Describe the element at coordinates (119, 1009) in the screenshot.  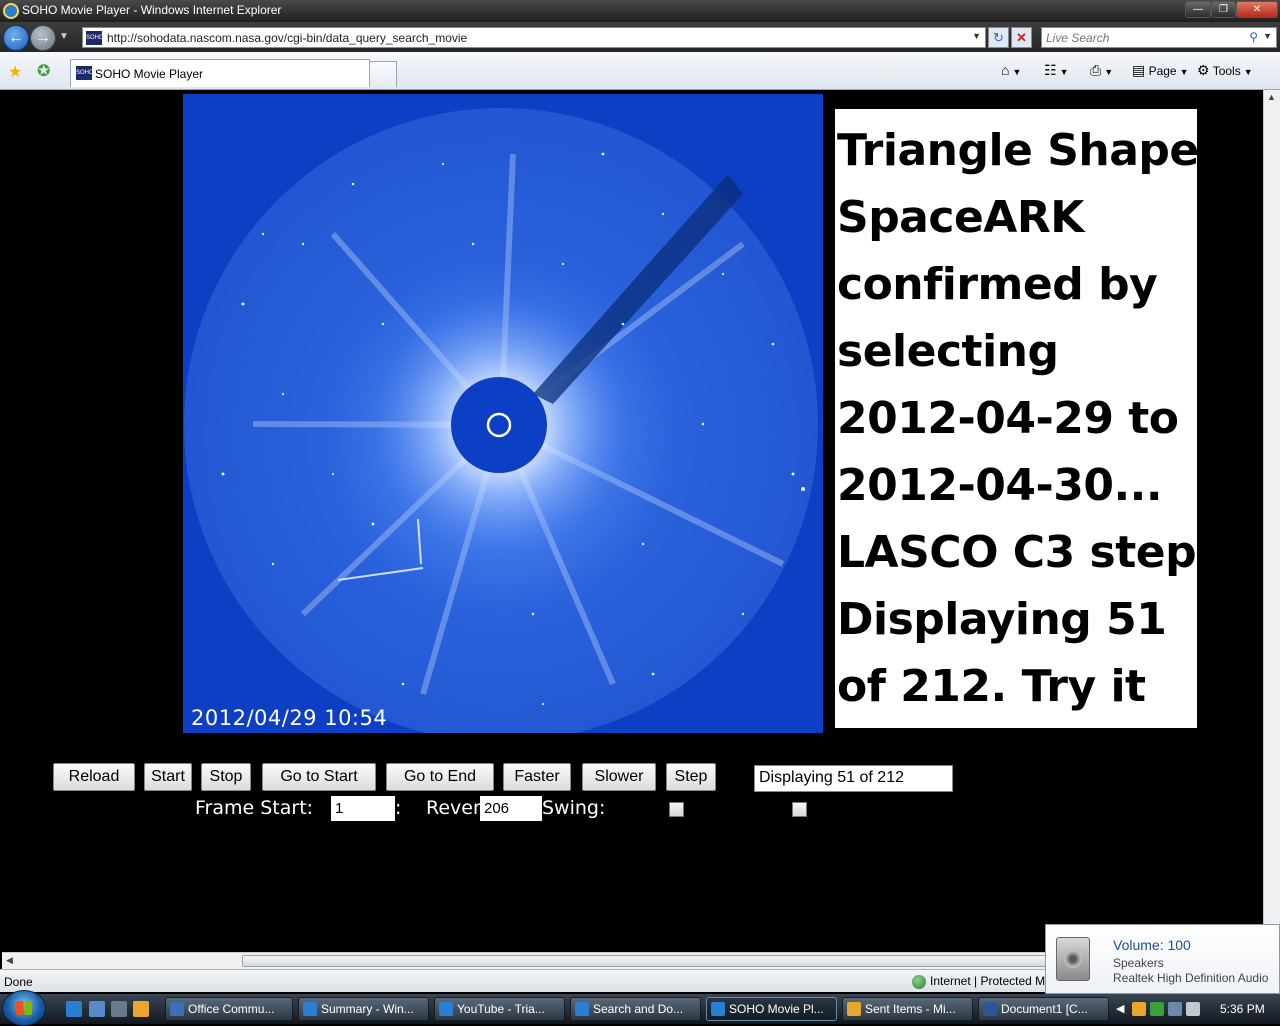
I see `quicklaunch-switch-icon` at that location.